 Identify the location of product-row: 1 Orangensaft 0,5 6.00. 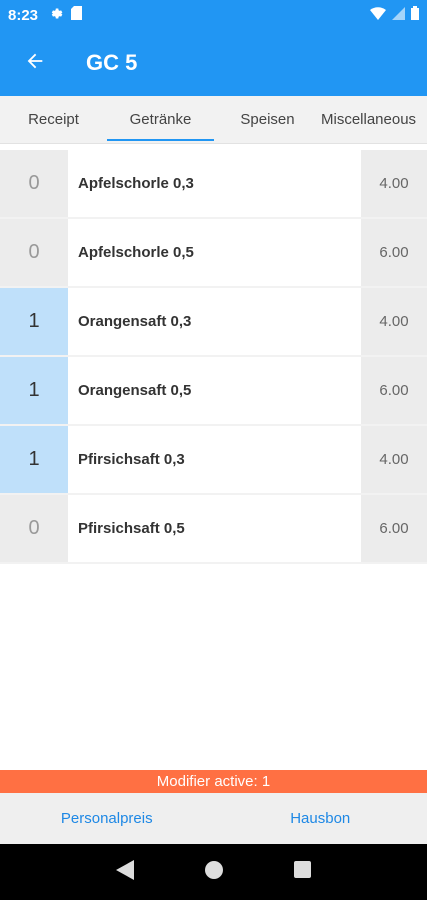
(213, 391).